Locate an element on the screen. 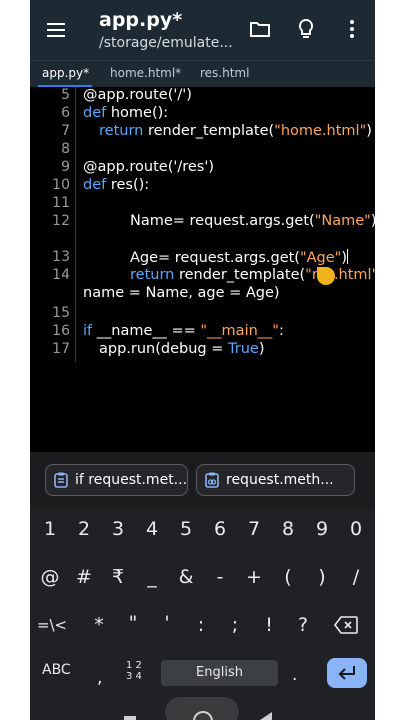  line-number: 14 is located at coordinates (61, 275).